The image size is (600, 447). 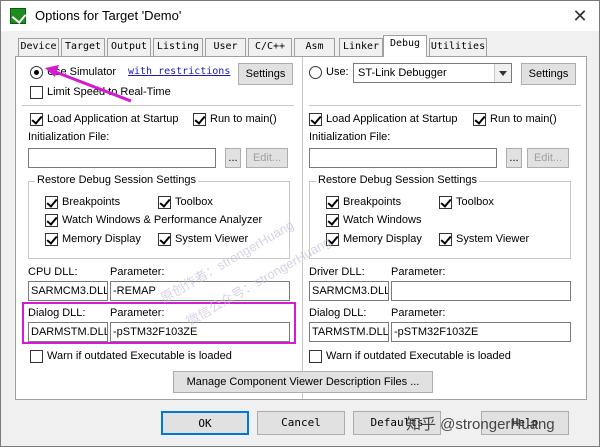 What do you see at coordinates (38, 47) in the screenshot?
I see `tab-device: Device` at bounding box center [38, 47].